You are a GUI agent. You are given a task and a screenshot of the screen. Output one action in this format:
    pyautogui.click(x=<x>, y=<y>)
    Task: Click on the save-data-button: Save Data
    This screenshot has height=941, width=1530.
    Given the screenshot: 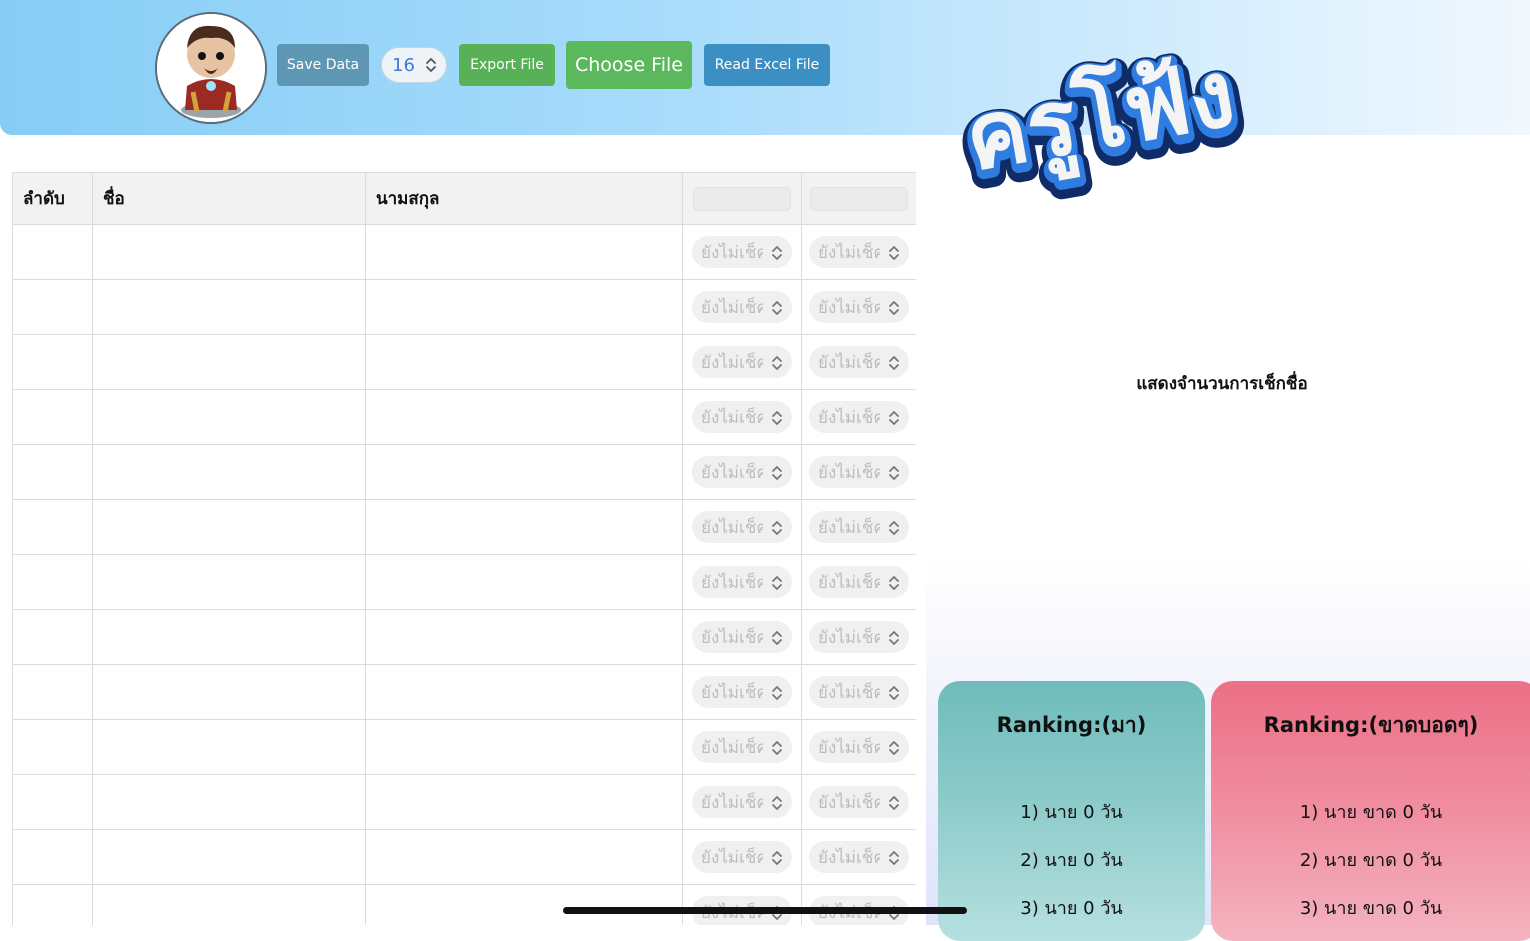 What is the action you would take?
    pyautogui.click(x=323, y=65)
    